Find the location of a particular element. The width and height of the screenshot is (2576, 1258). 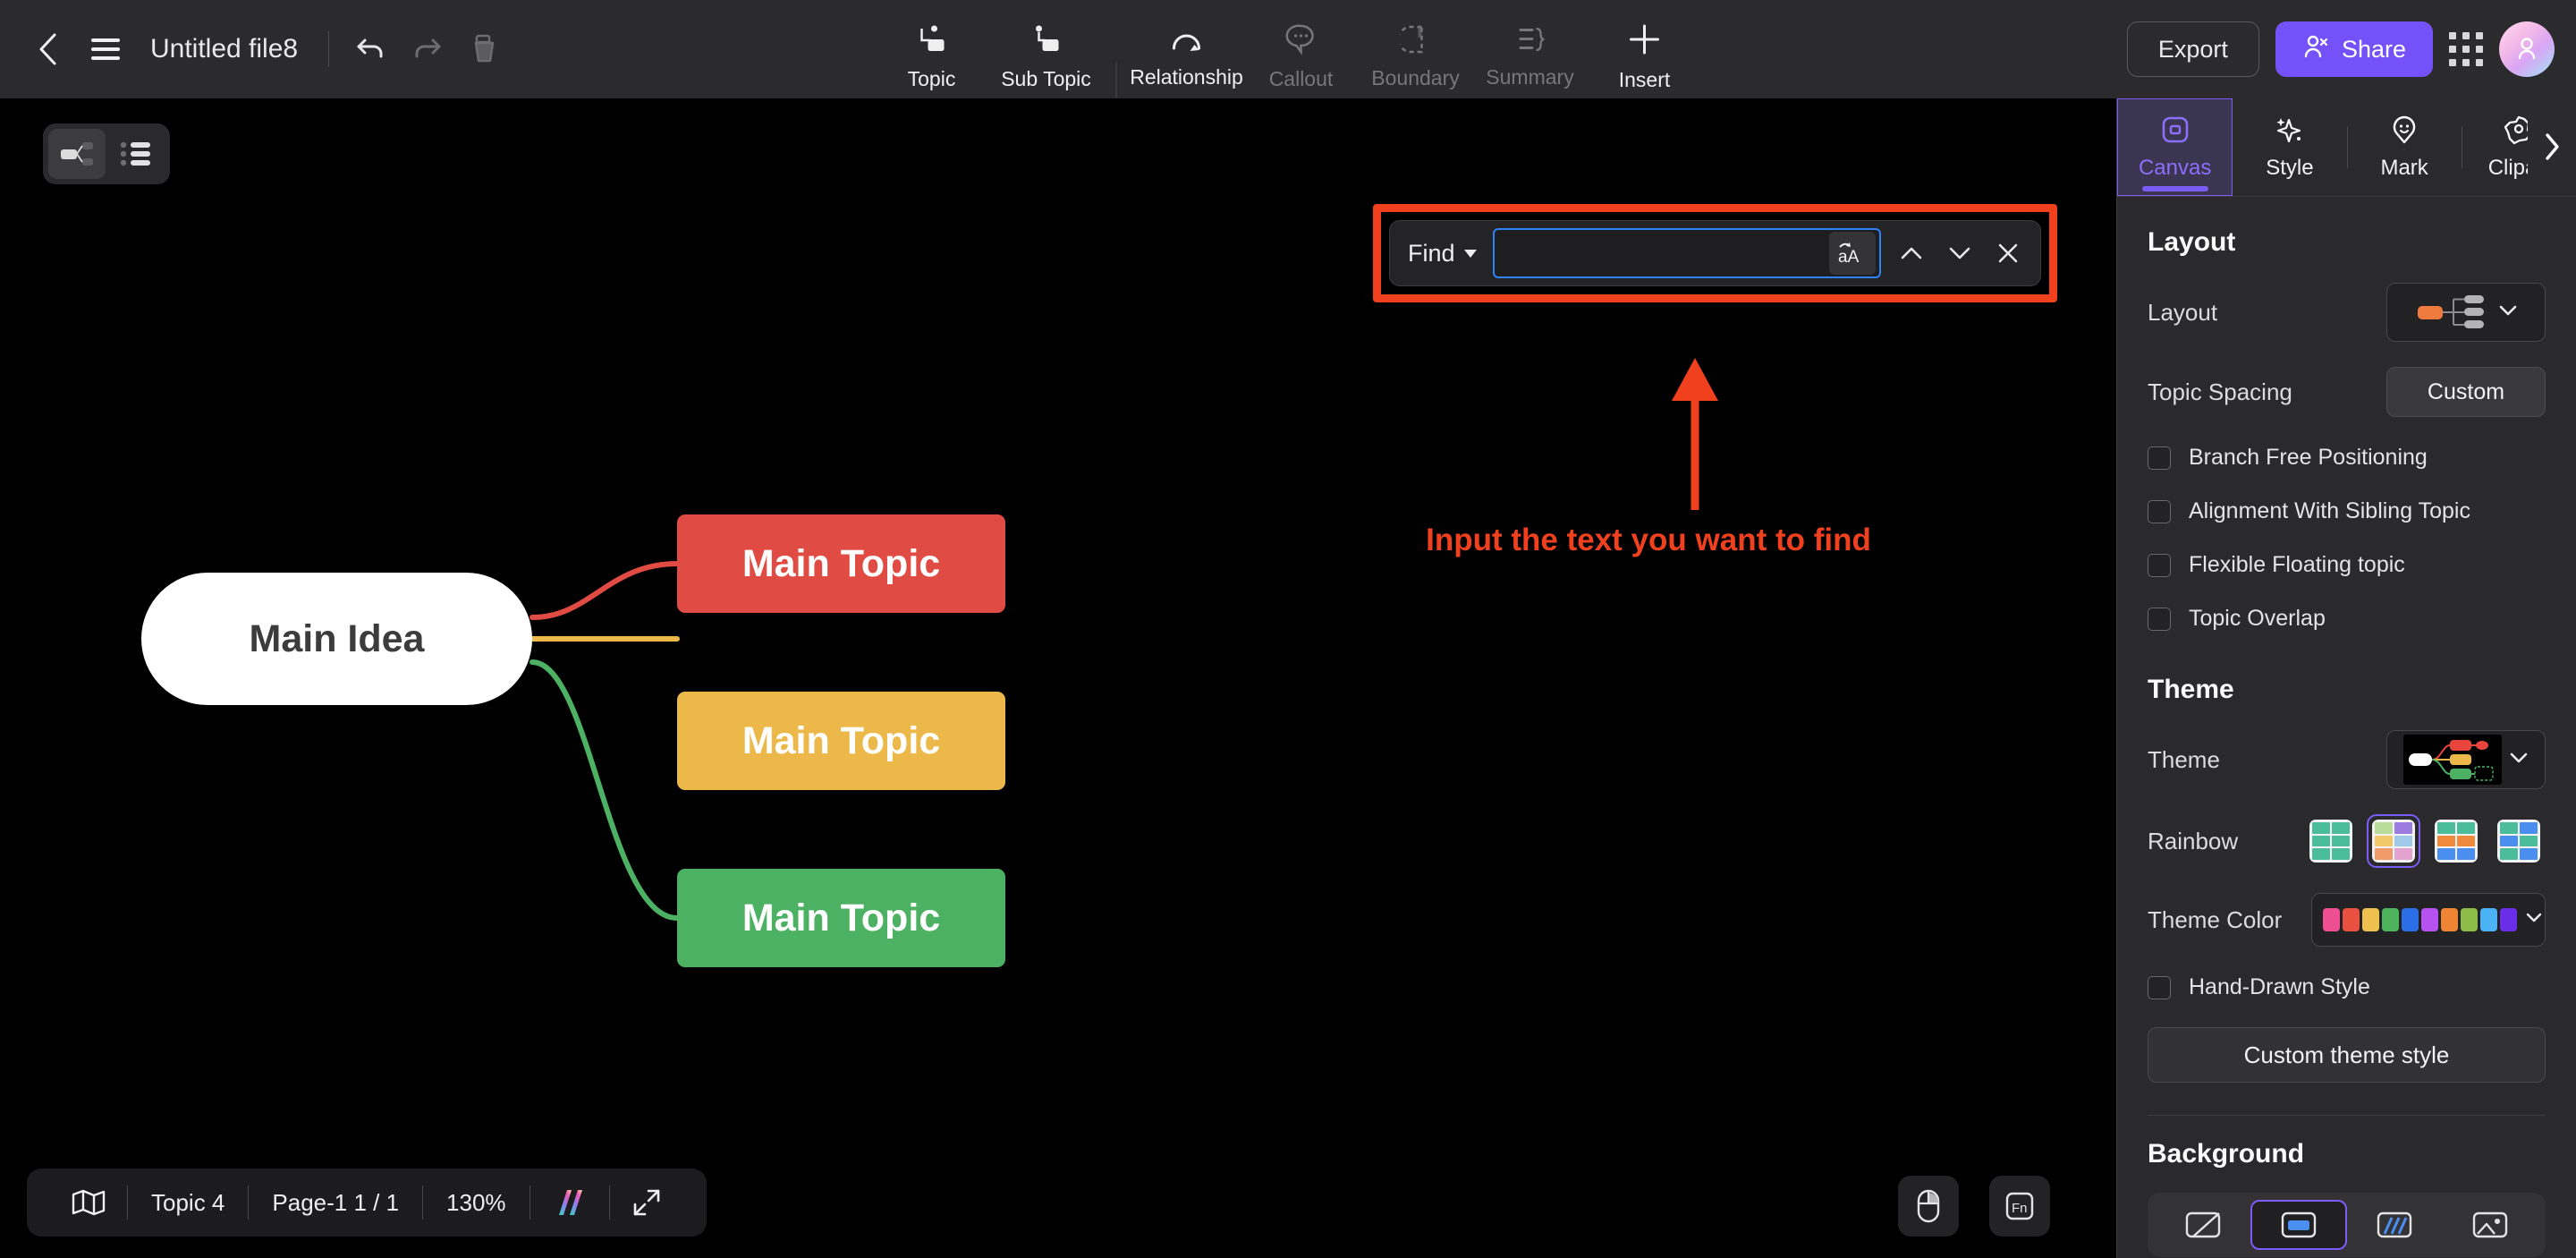

page-indicator: Page-1 1 / 1 is located at coordinates (335, 1203).